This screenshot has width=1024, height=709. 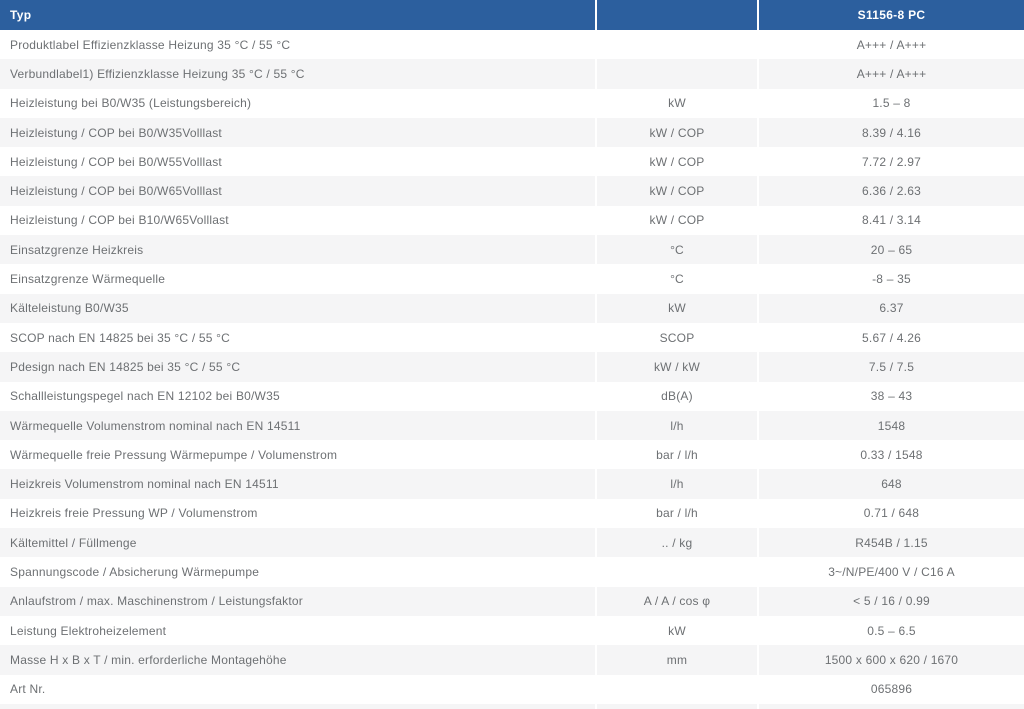 What do you see at coordinates (297, 572) in the screenshot?
I see `spec-label: Spannungscode / Absicherung Wärmepumpe` at bounding box center [297, 572].